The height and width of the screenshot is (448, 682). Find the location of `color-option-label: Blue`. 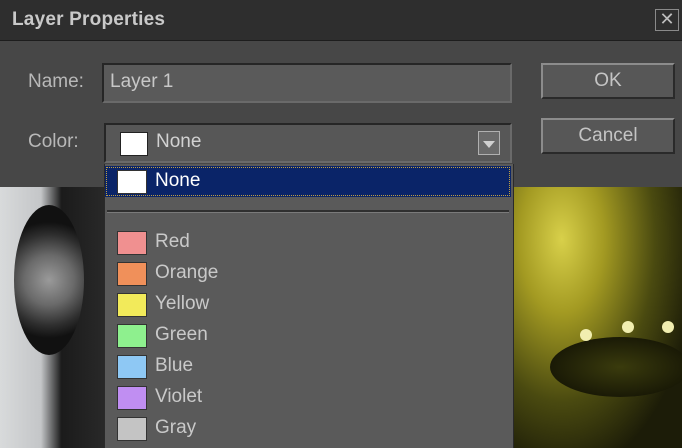

color-option-label: Blue is located at coordinates (174, 365).